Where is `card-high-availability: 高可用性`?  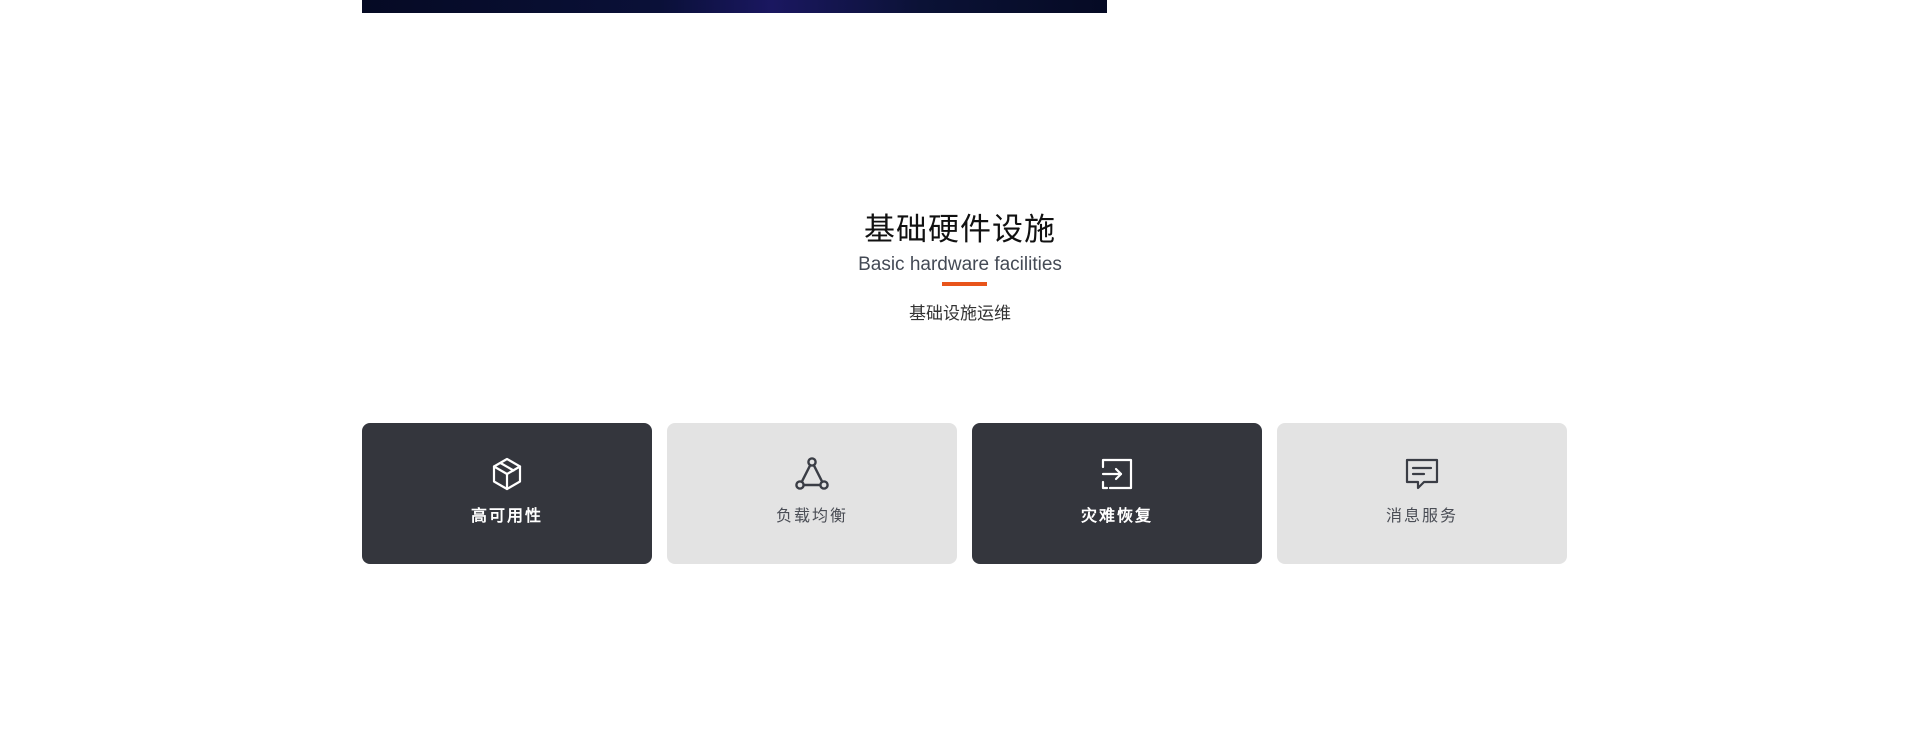
card-high-availability: 高可用性 is located at coordinates (507, 493).